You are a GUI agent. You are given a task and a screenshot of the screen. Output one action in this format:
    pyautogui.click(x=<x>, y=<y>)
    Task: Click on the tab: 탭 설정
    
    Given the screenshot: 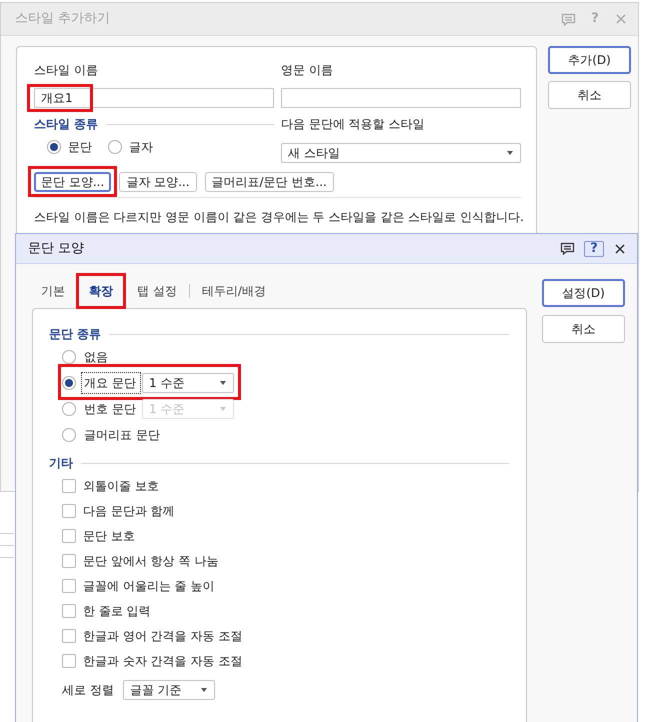 What is the action you would take?
    pyautogui.click(x=157, y=291)
    